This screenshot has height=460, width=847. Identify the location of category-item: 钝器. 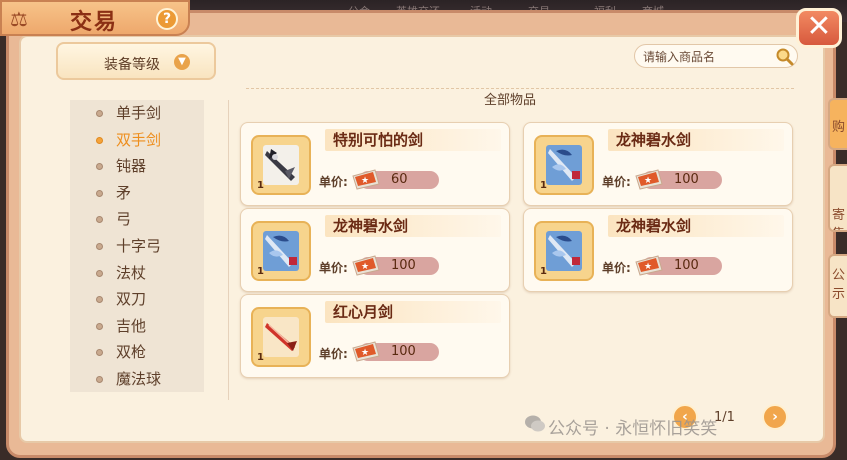
(137, 166).